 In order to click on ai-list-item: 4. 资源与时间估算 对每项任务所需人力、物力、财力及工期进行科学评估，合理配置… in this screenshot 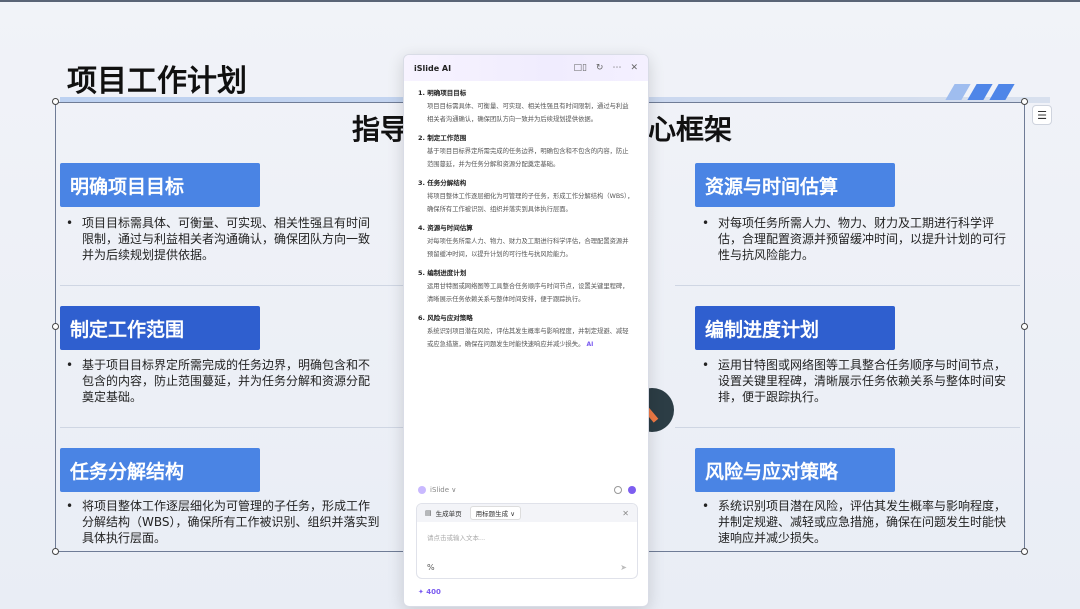, I will do `click(526, 241)`.